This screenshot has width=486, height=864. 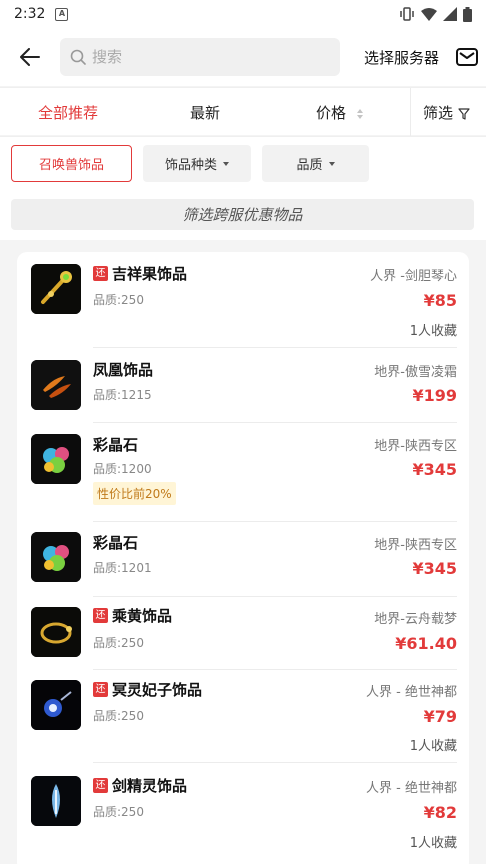 What do you see at coordinates (450, 14) in the screenshot?
I see `signal-icon` at bounding box center [450, 14].